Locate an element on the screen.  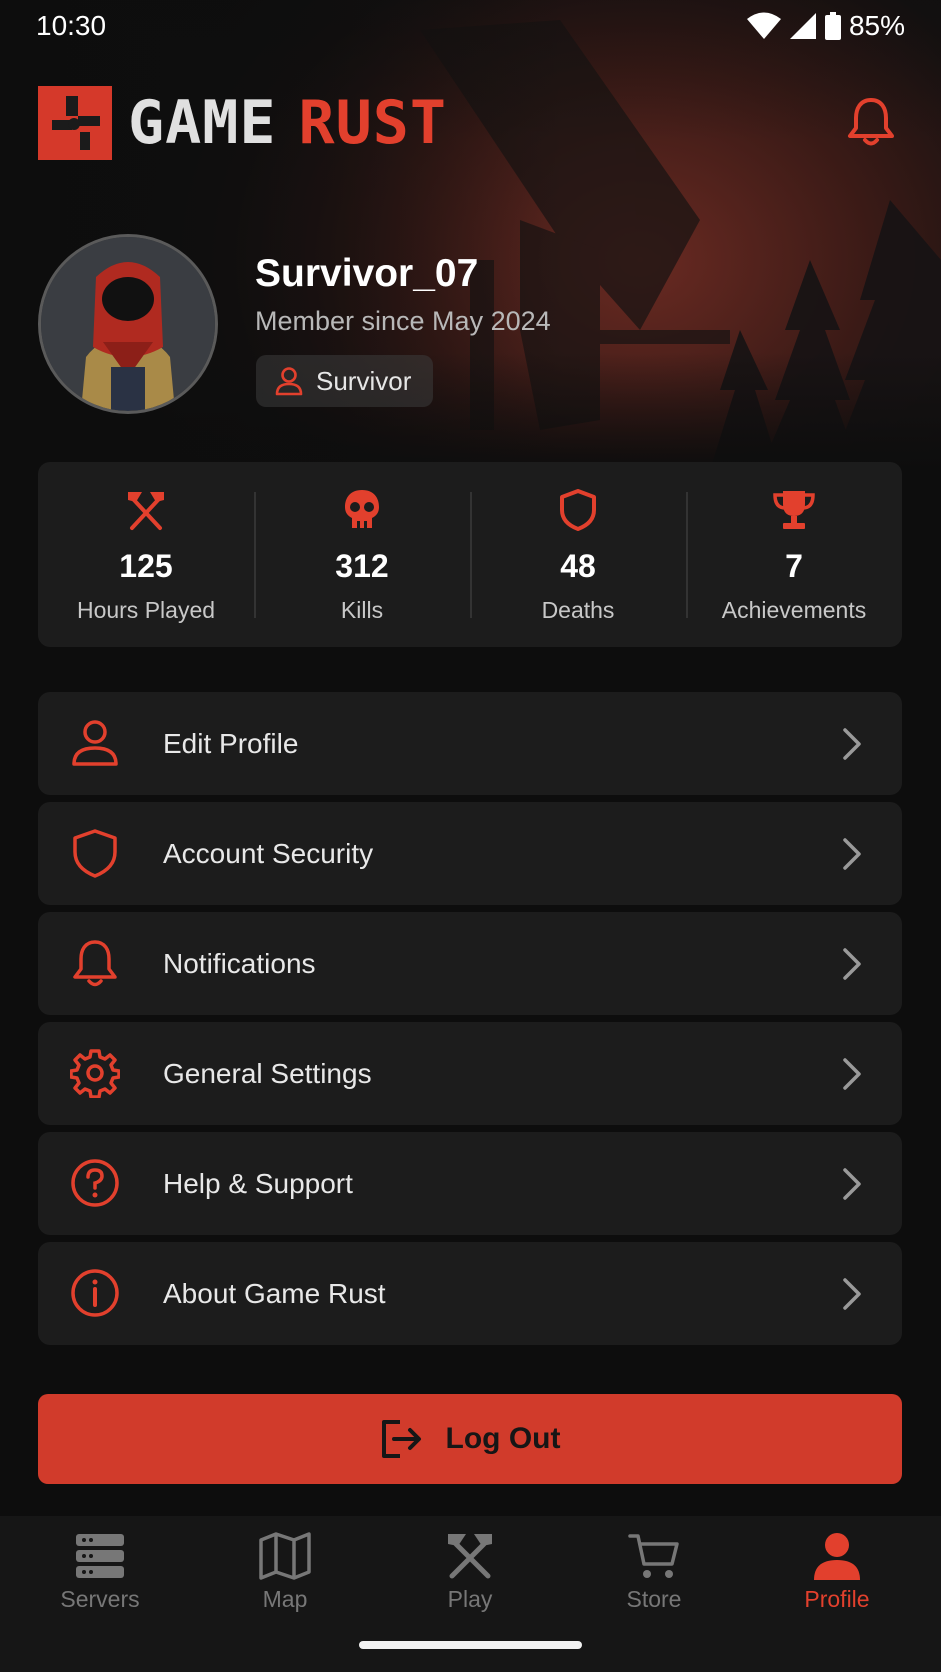
logout-label: Log Out is located at coordinates (503, 1438).